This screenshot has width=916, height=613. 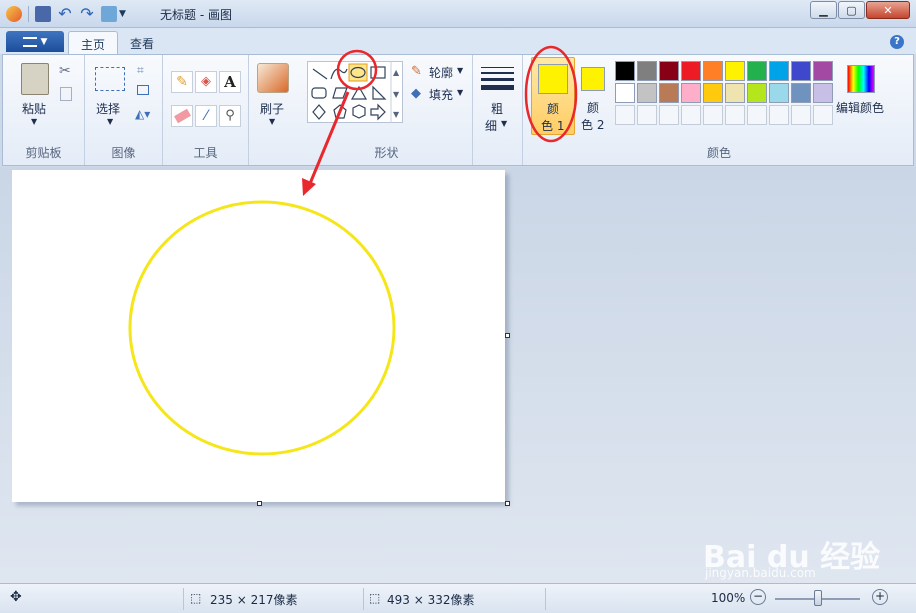 What do you see at coordinates (43, 14) in the screenshot?
I see `save-icon` at bounding box center [43, 14].